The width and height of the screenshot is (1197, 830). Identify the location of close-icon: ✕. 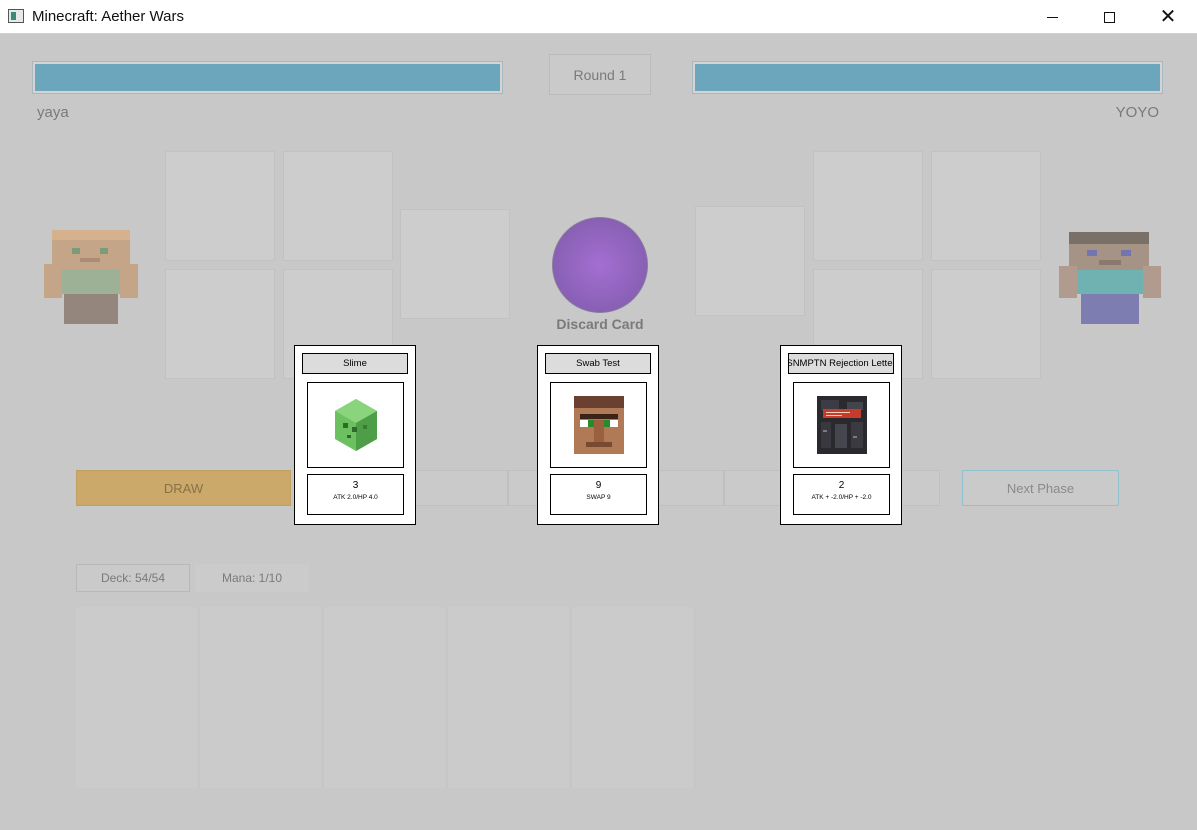
(1168, 17).